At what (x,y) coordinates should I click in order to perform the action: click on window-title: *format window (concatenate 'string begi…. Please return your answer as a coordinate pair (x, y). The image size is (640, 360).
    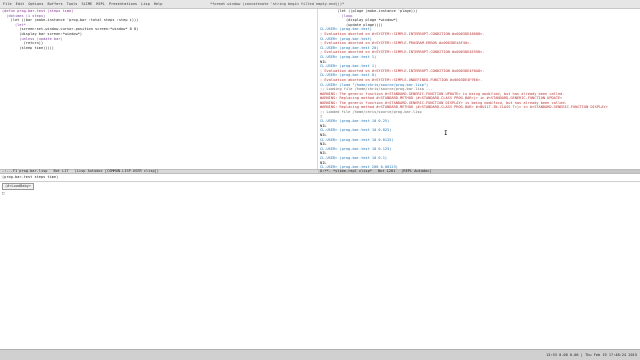
    Looking at the image, I should click on (277, 3).